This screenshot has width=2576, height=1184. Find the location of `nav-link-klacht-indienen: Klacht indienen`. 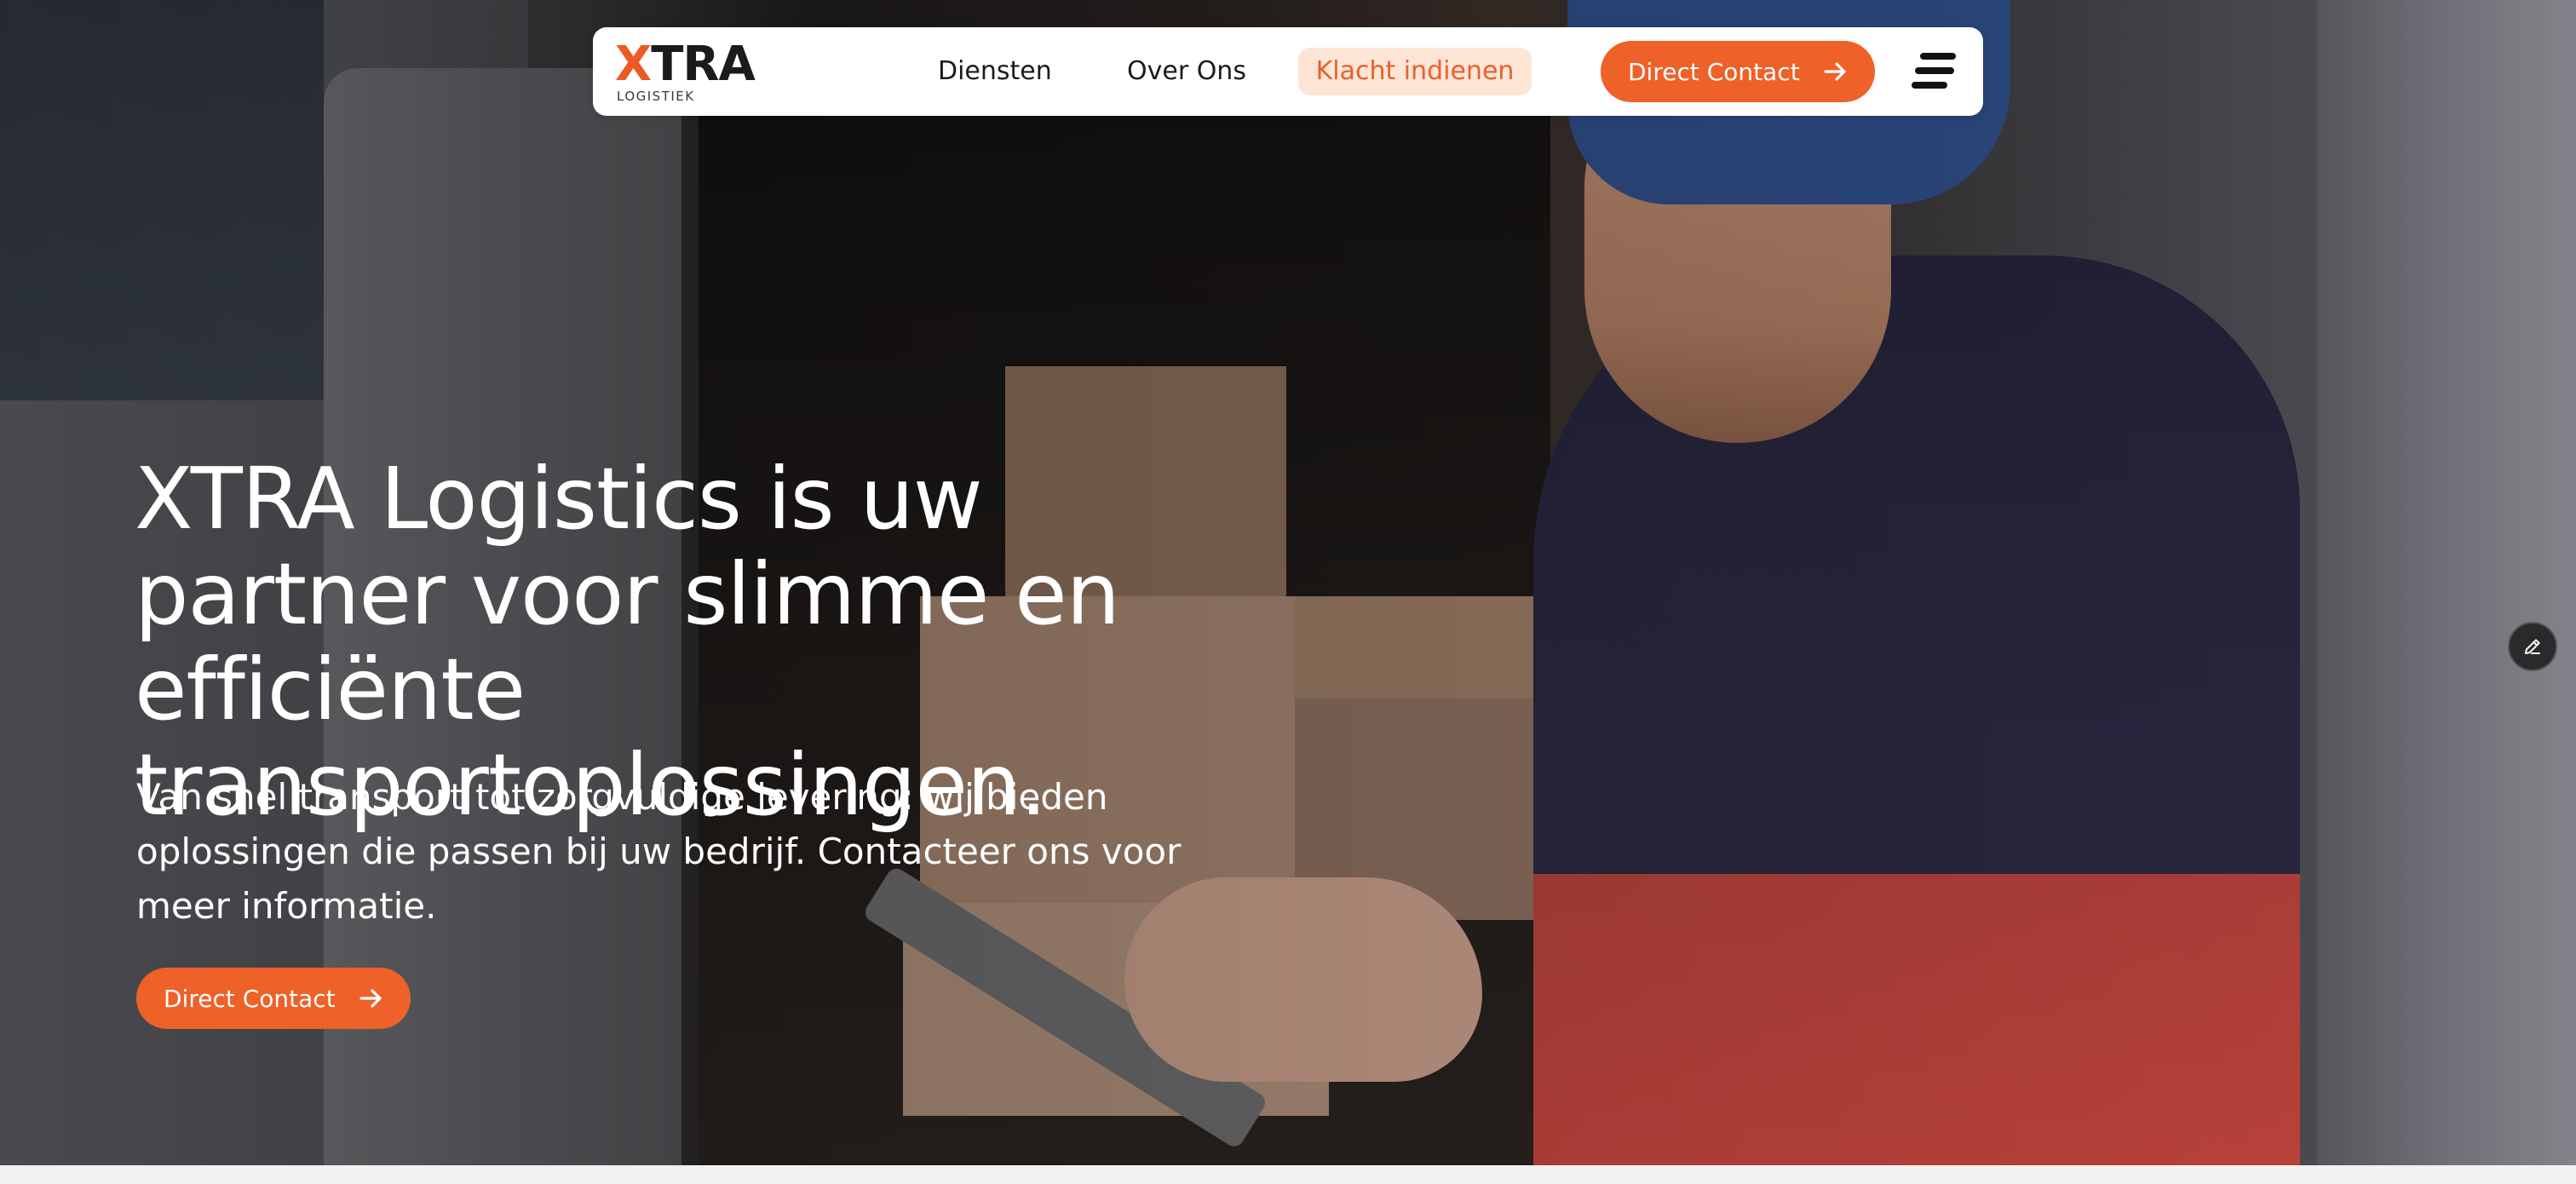

nav-link-klacht-indienen: Klacht indienen is located at coordinates (1415, 71).